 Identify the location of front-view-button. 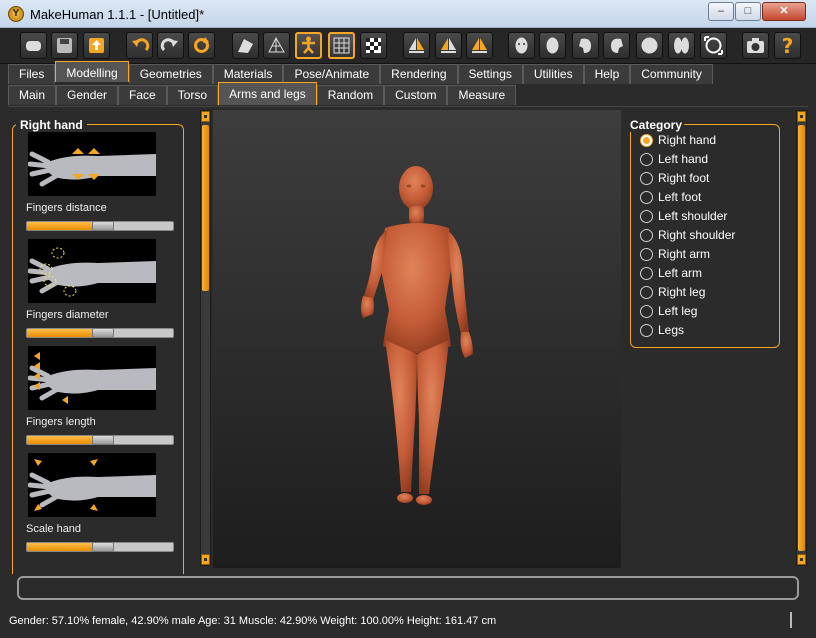
(521, 45).